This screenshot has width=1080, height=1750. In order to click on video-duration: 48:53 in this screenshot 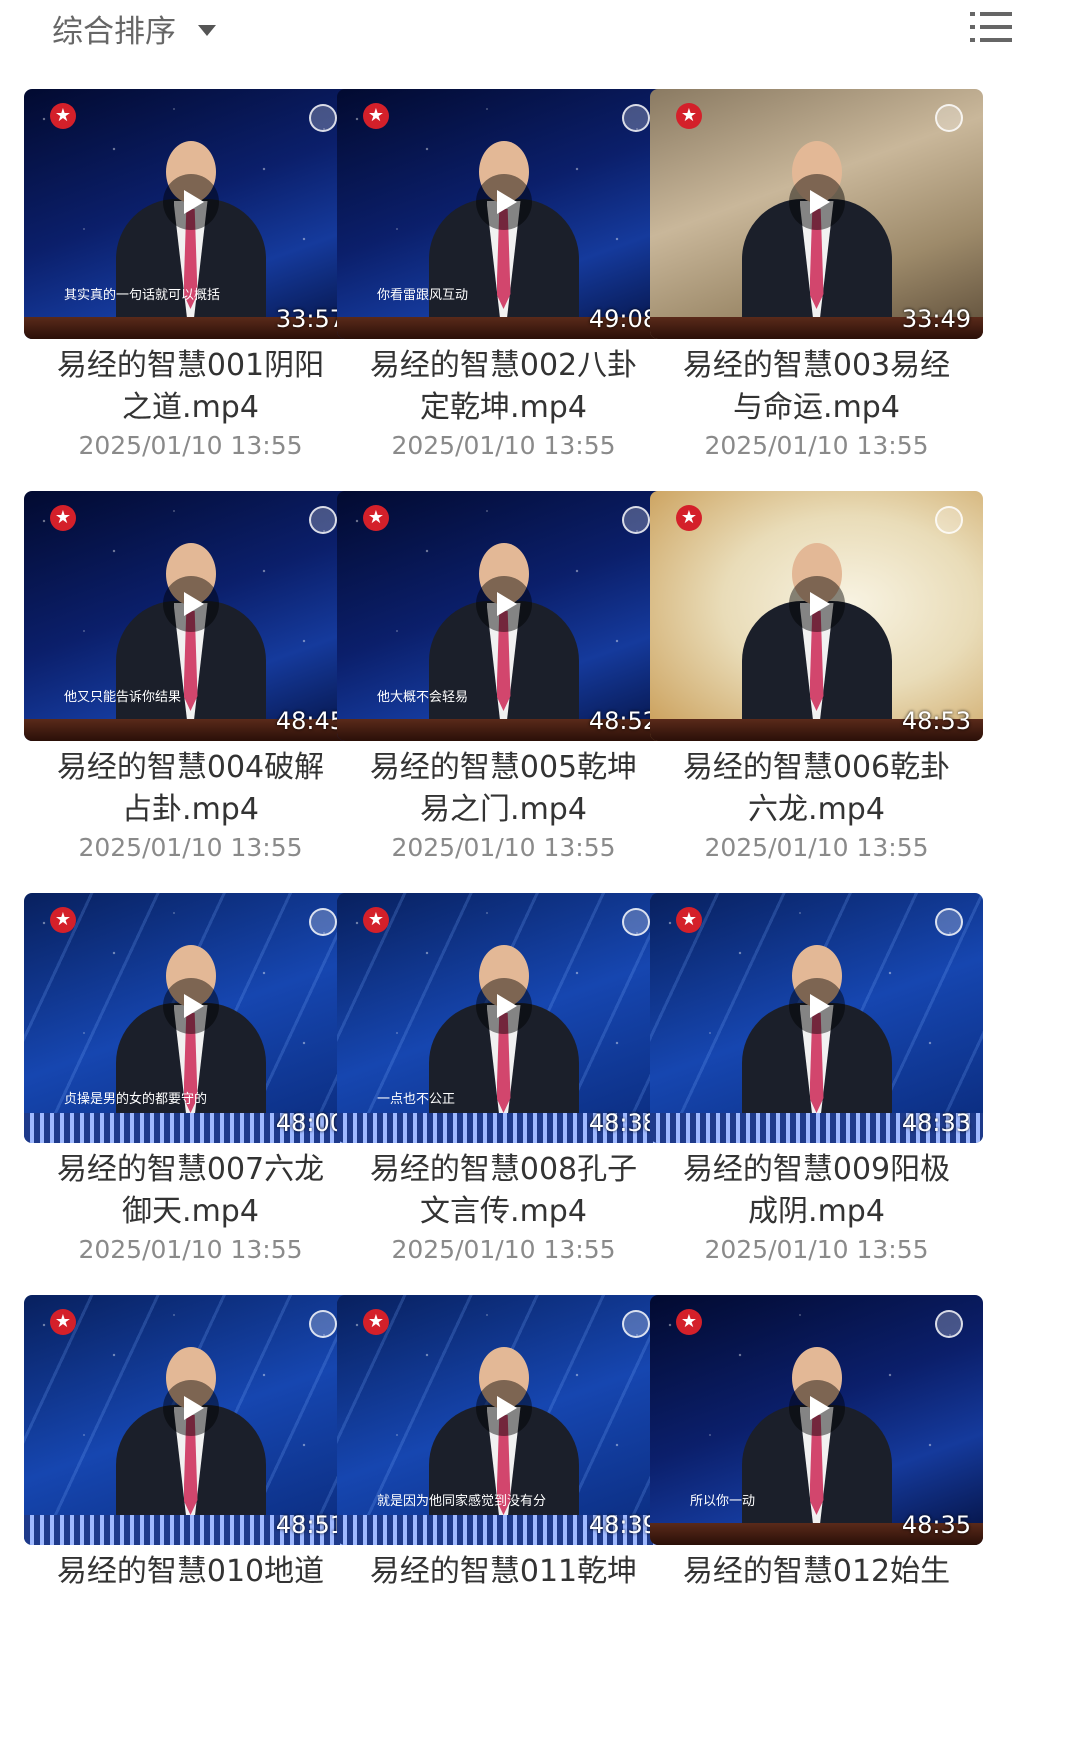, I will do `click(936, 721)`.